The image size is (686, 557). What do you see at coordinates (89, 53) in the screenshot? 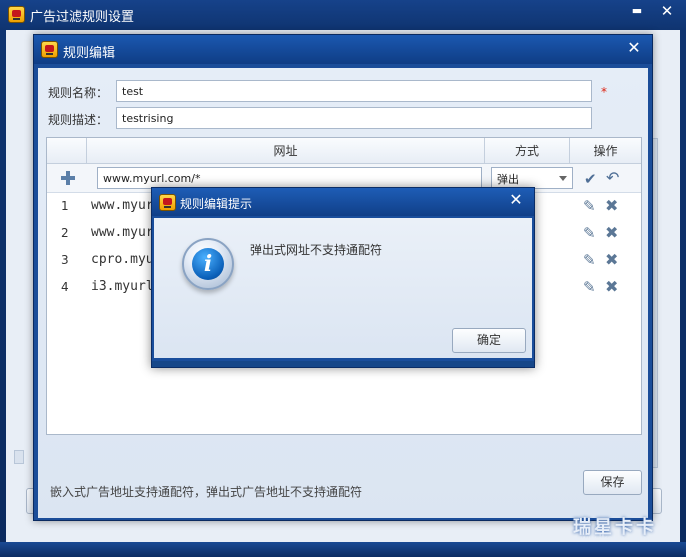
I see `rule-editor-title: 规则编辑` at bounding box center [89, 53].